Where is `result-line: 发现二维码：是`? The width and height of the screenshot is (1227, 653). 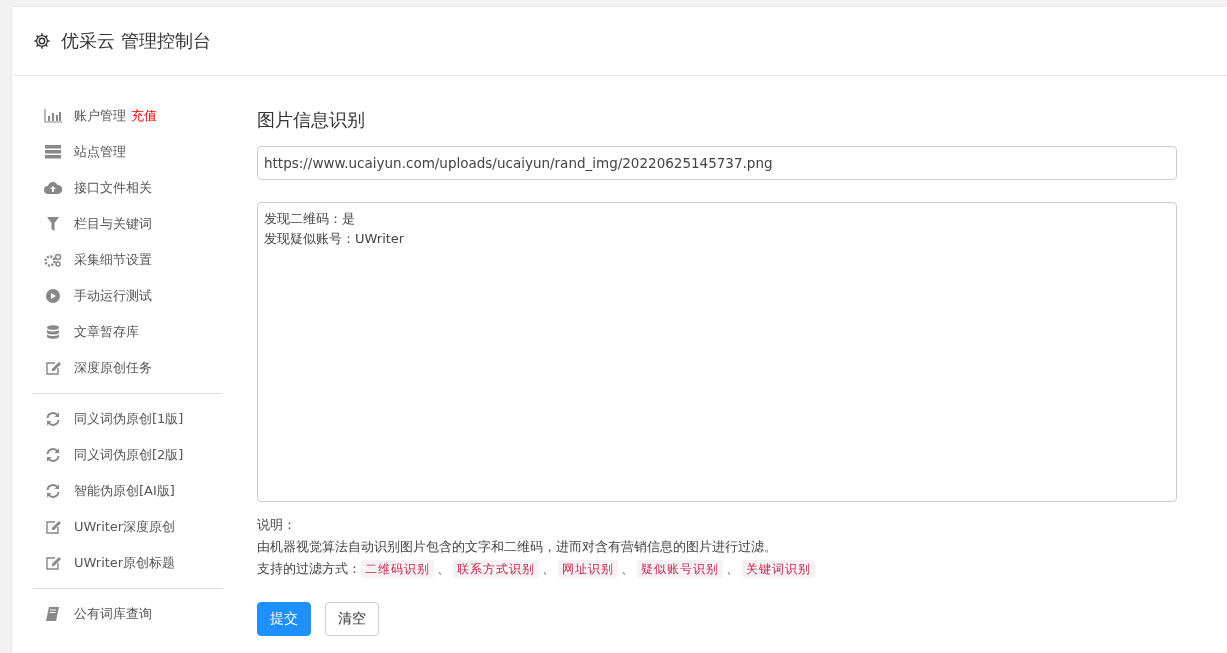
result-line: 发现二维码：是 is located at coordinates (309, 219).